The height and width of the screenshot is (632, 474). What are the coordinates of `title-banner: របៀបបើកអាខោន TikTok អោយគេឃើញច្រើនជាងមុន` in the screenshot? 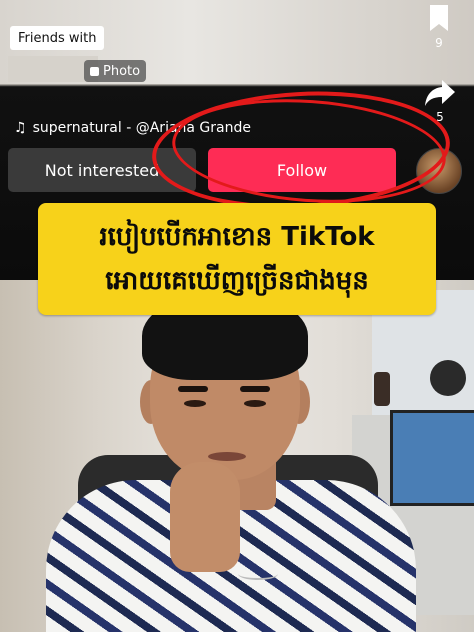 It's located at (237, 259).